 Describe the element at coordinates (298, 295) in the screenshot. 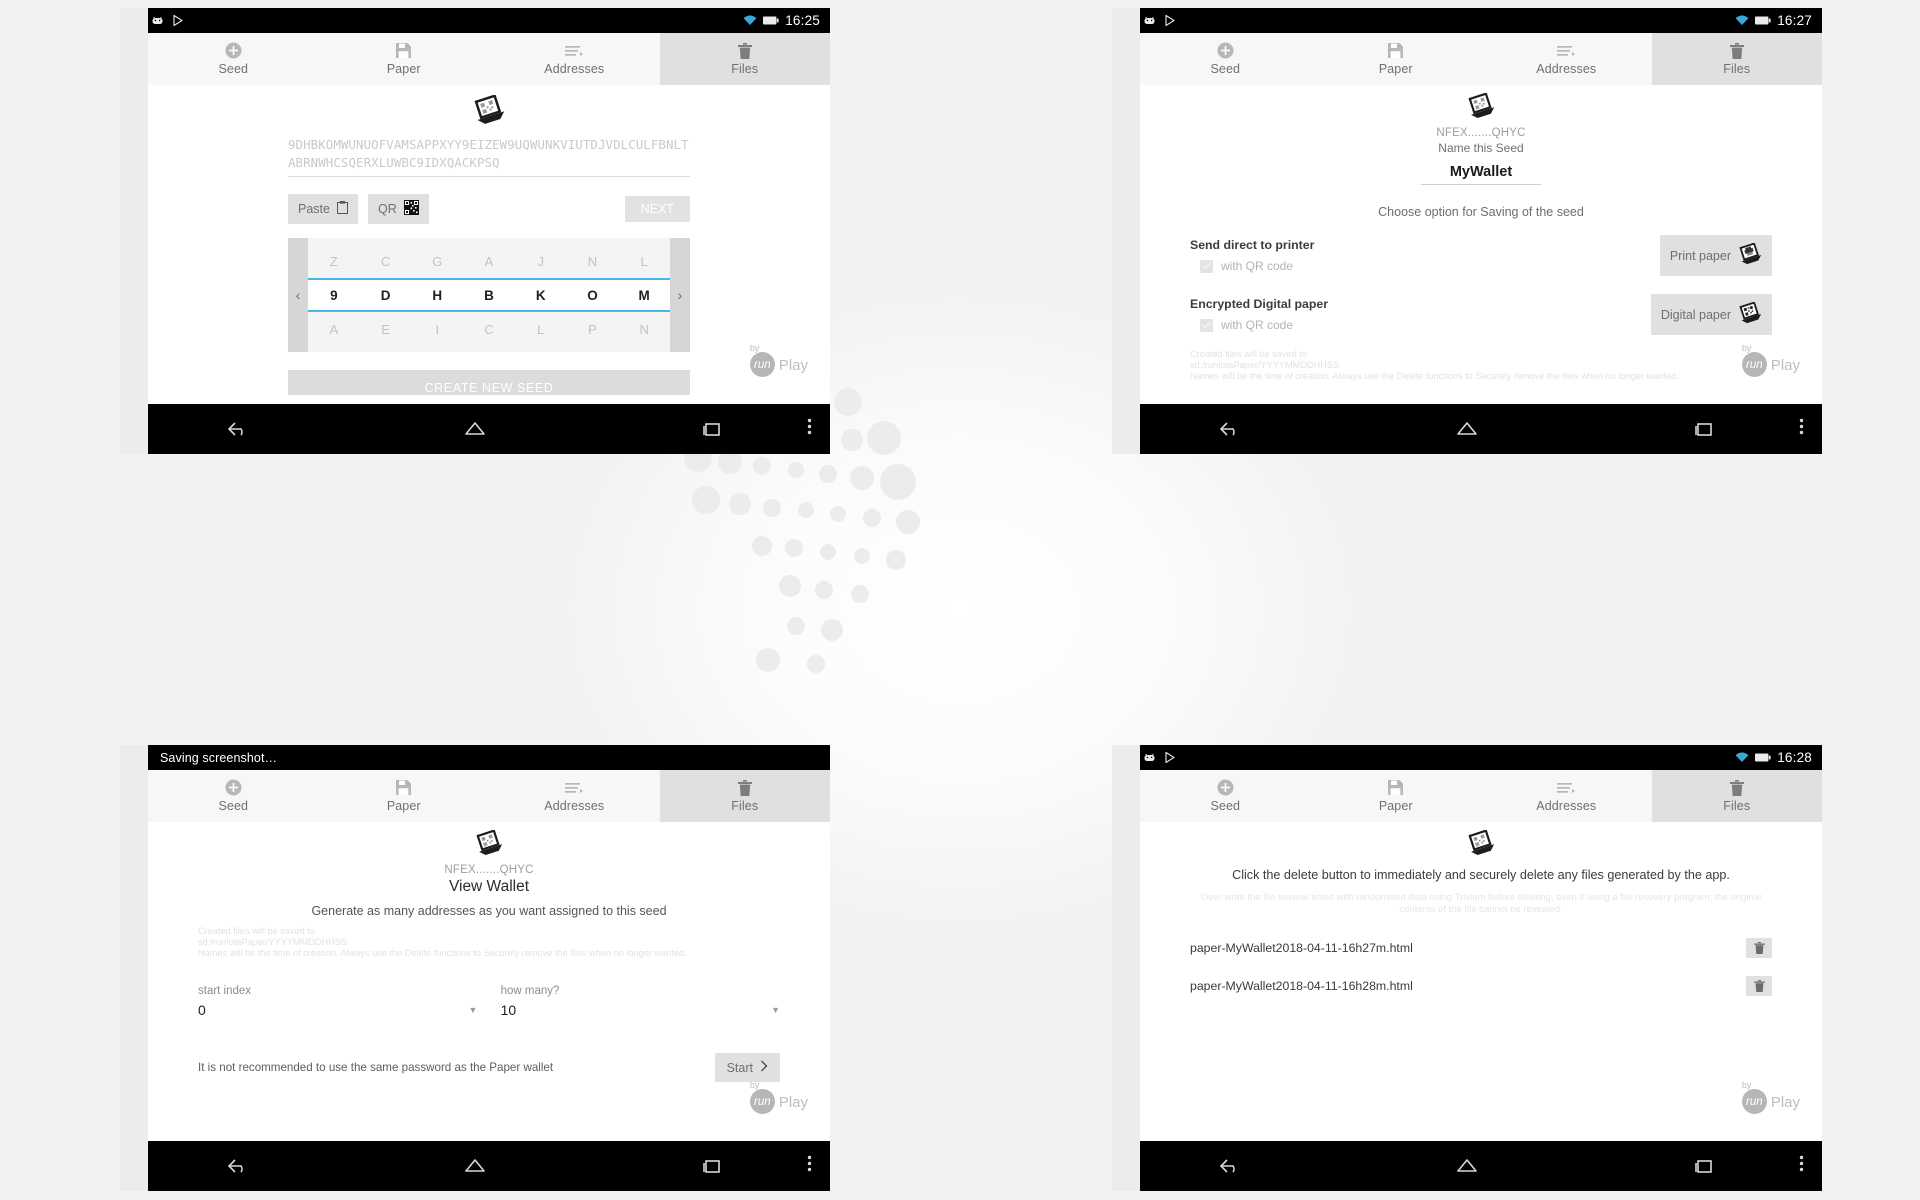

I see `picker-prev-button: ‹` at that location.